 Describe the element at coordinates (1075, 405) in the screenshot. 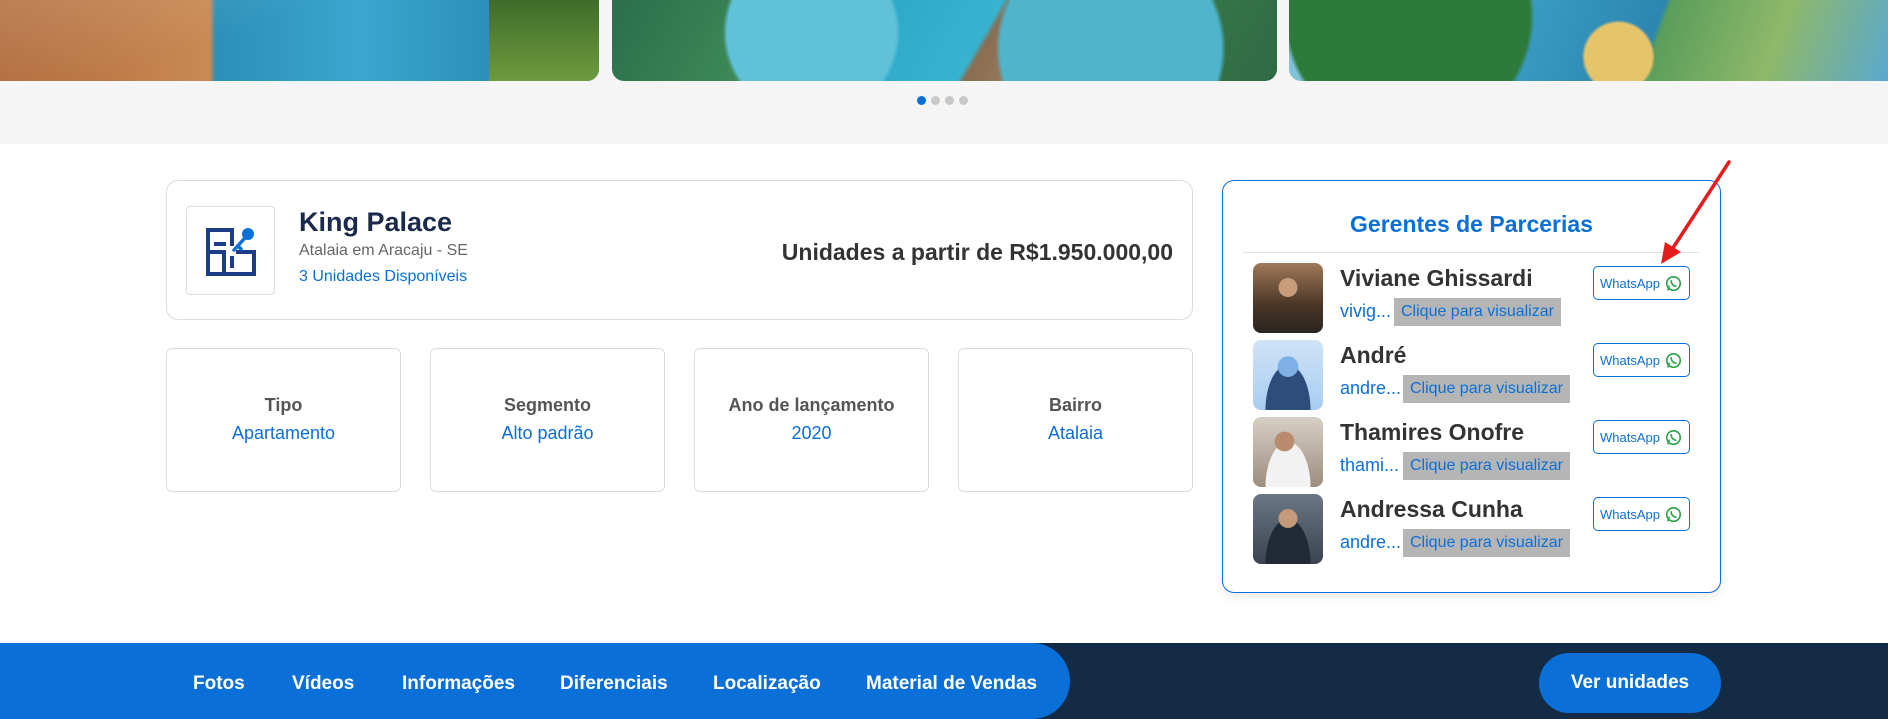

I see `info-label: Bairro` at that location.